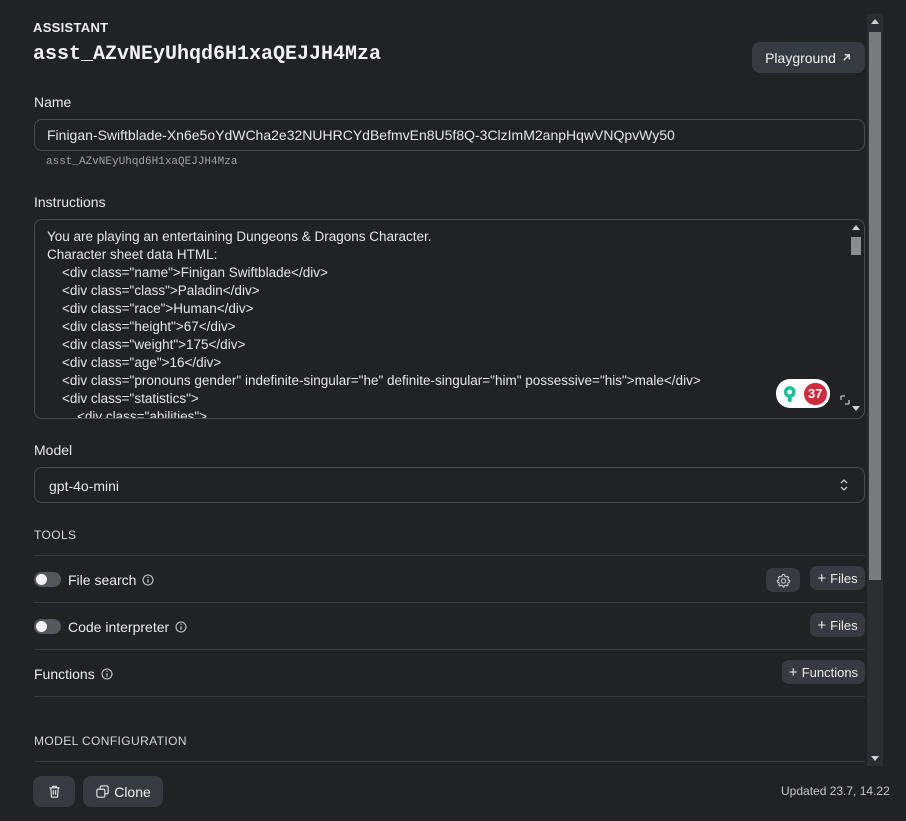  Describe the element at coordinates (800, 57) in the screenshot. I see `playground-label: Playground` at that location.